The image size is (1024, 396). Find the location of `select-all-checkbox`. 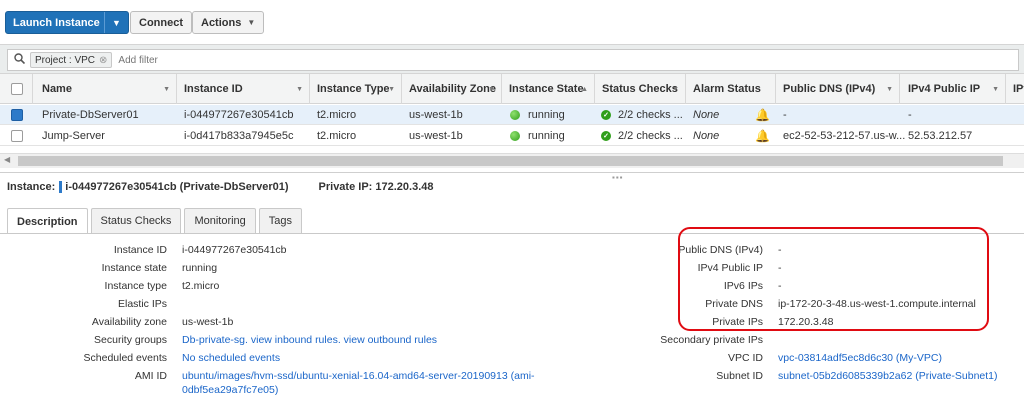

select-all-checkbox is located at coordinates (17, 89).